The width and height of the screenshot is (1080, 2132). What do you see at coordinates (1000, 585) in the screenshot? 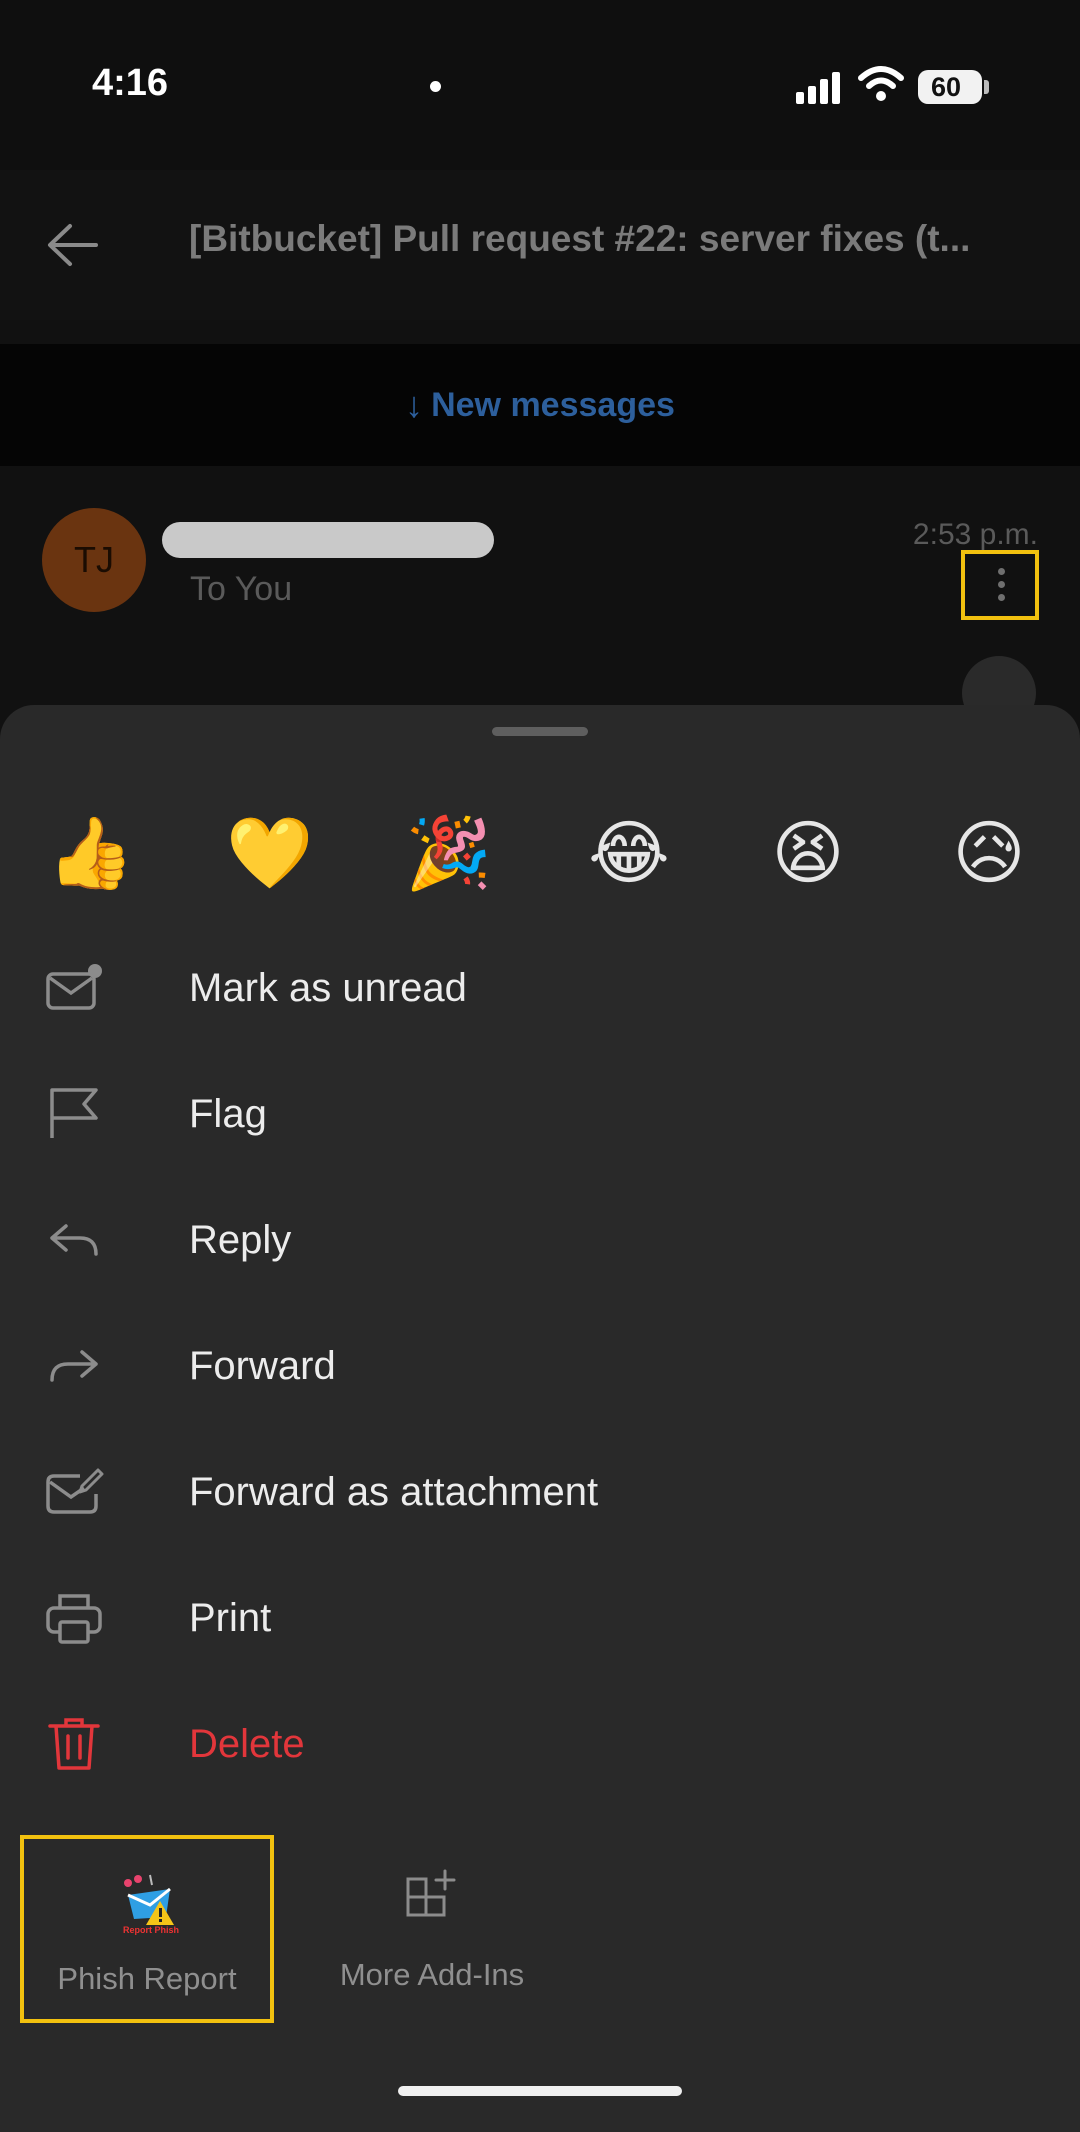
I see `more-options-button` at bounding box center [1000, 585].